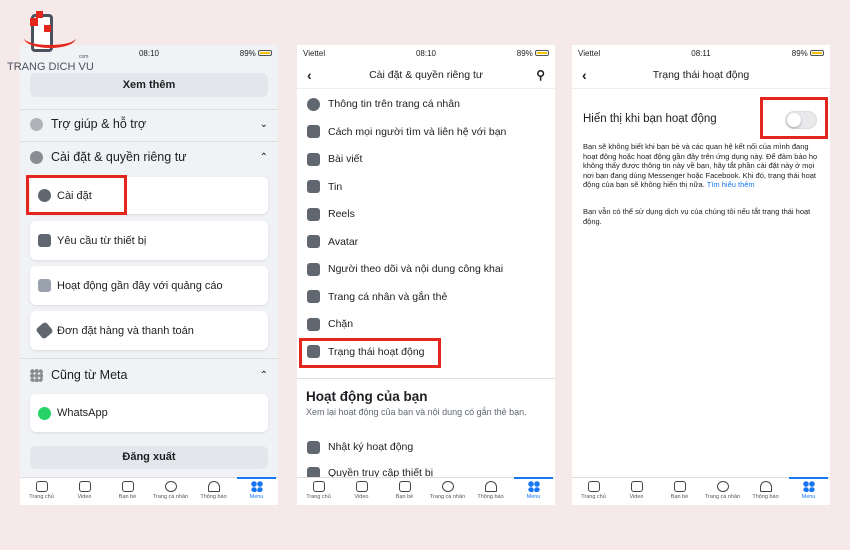  What do you see at coordinates (426, 159) in the screenshot?
I see `settings-item: Bài viết` at bounding box center [426, 159].